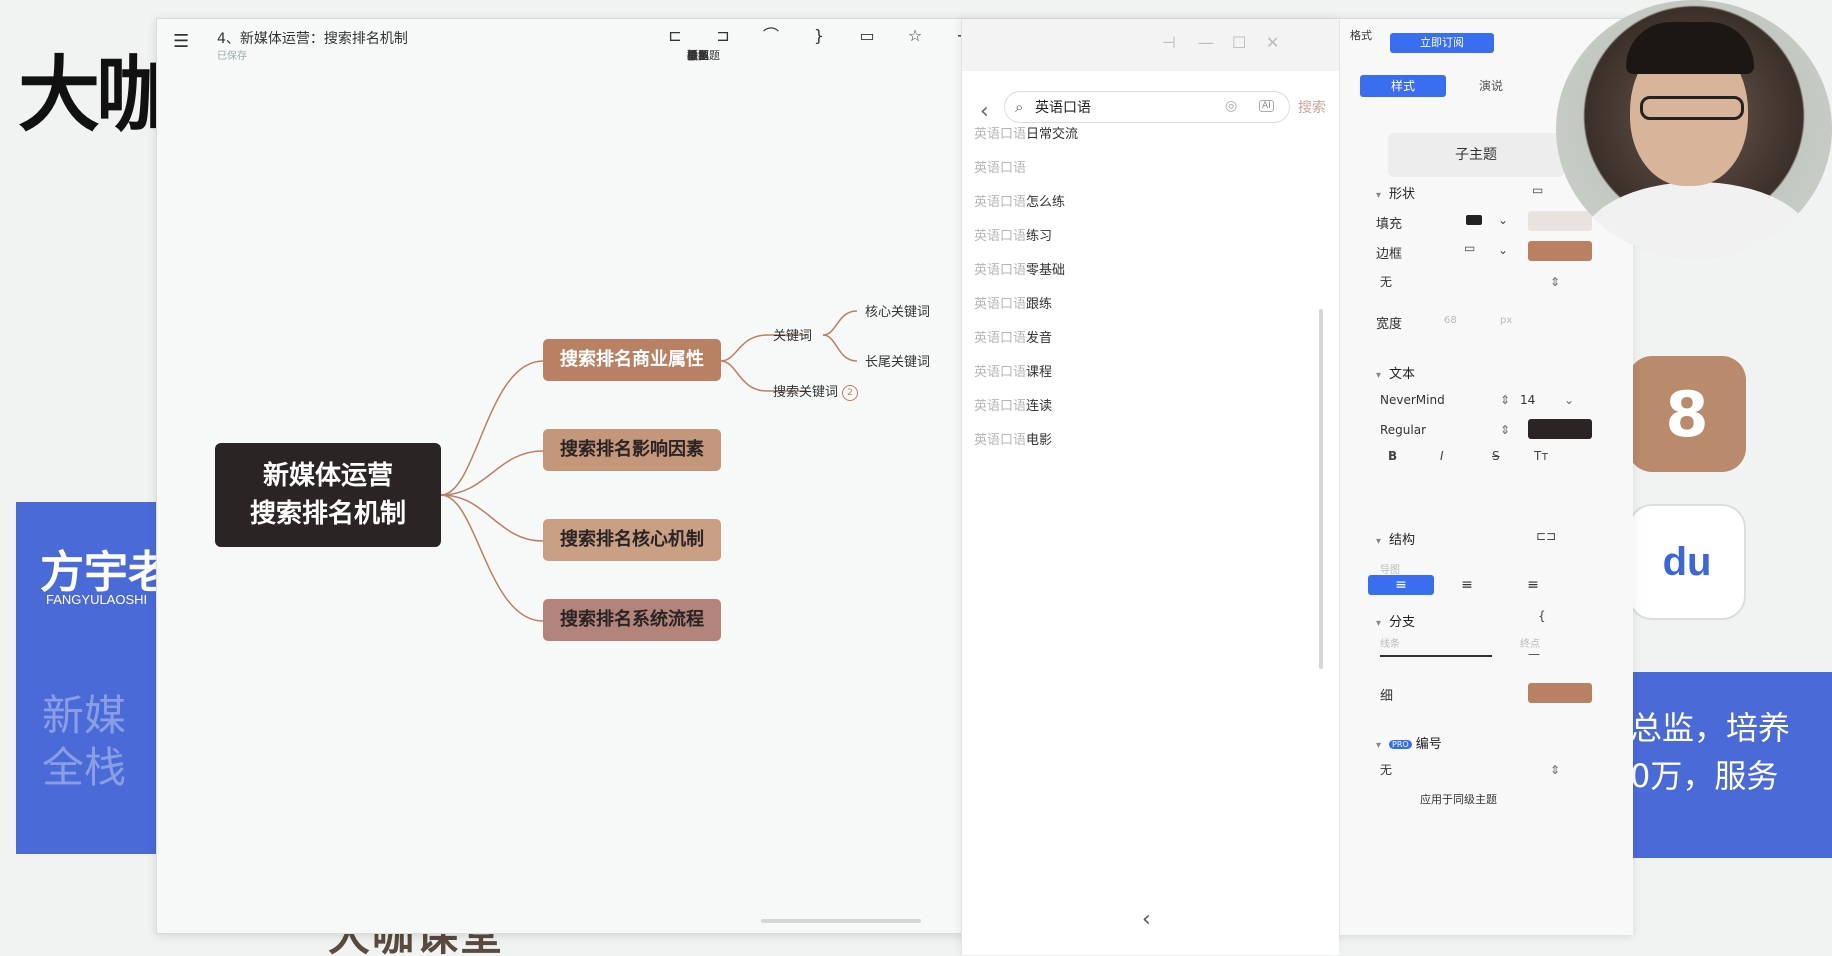  Describe the element at coordinates (1476, 155) in the screenshot. I see `topic-type-chip: 子主题` at that location.